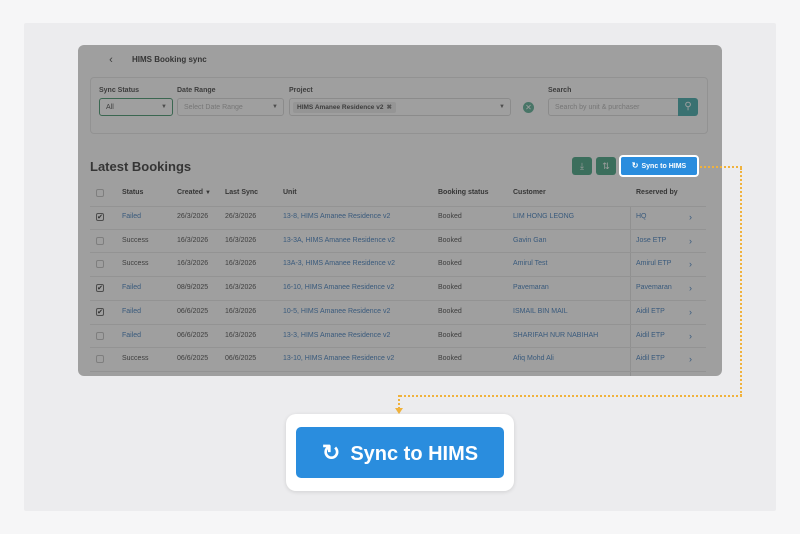 This screenshot has width=800, height=534. What do you see at coordinates (275, 107) in the screenshot?
I see `caret-down-icon: ▼` at bounding box center [275, 107].